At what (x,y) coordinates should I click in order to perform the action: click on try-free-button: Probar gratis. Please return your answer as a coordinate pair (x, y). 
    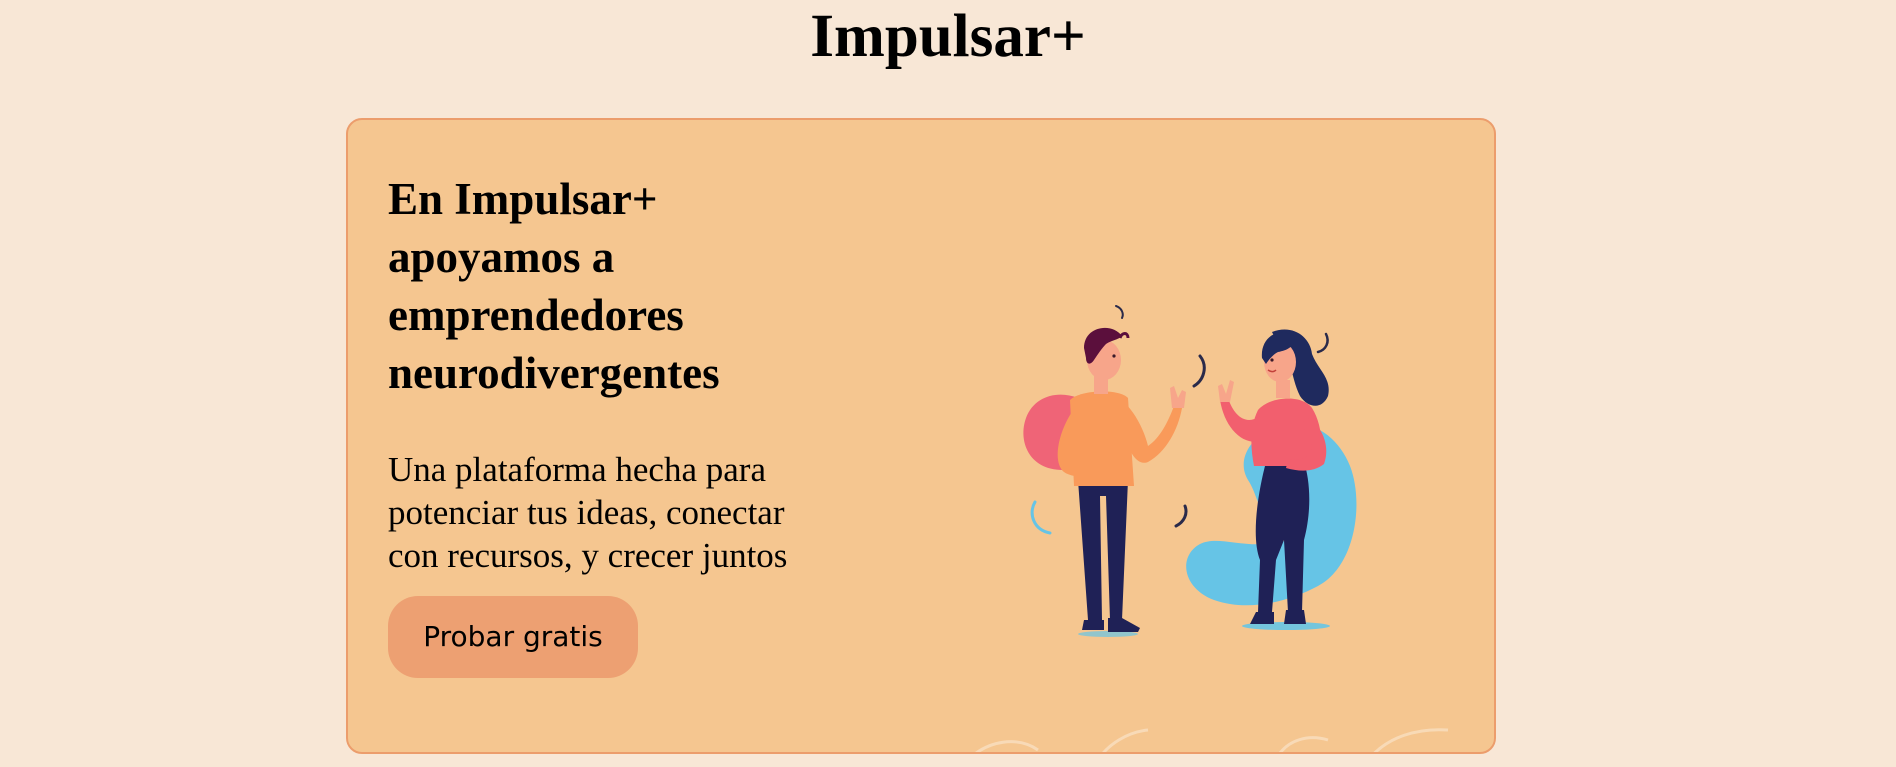
    Looking at the image, I should click on (513, 637).